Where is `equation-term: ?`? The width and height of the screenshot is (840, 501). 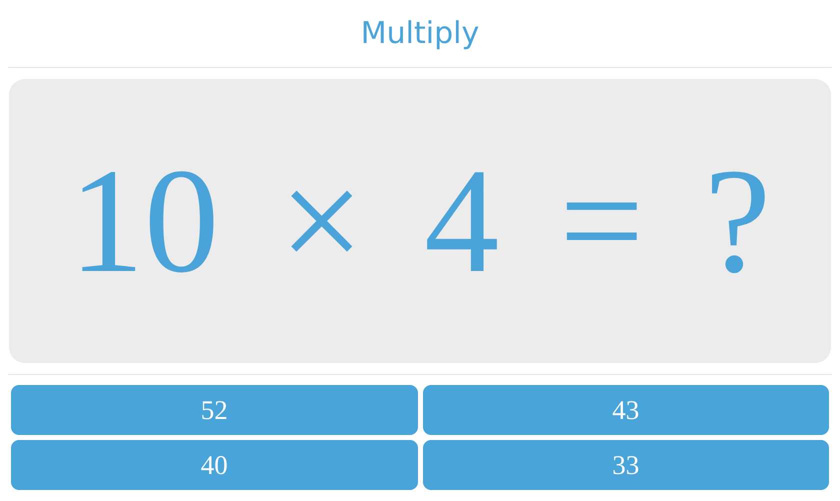
equation-term: ? is located at coordinates (737, 221).